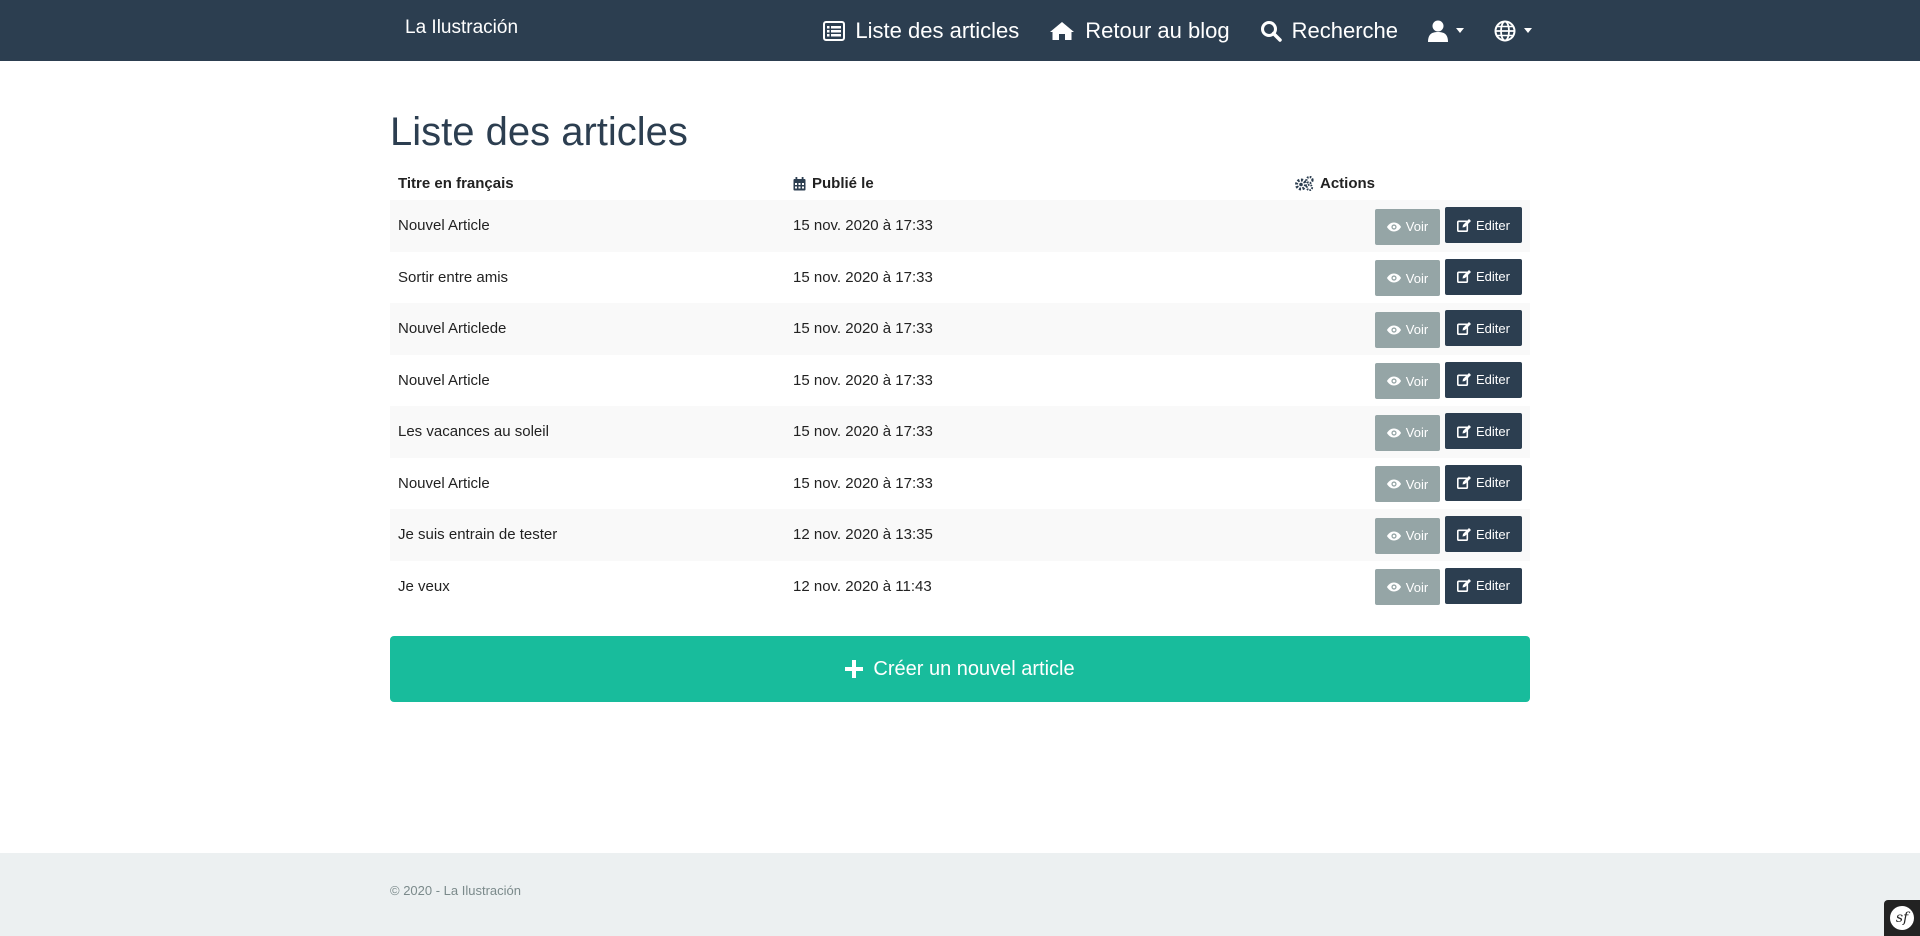 This screenshot has width=1920, height=936. I want to click on symfony-logo-icon: sf, so click(1902, 918).